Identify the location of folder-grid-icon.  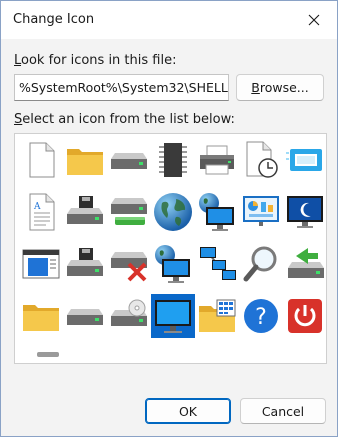
(217, 316).